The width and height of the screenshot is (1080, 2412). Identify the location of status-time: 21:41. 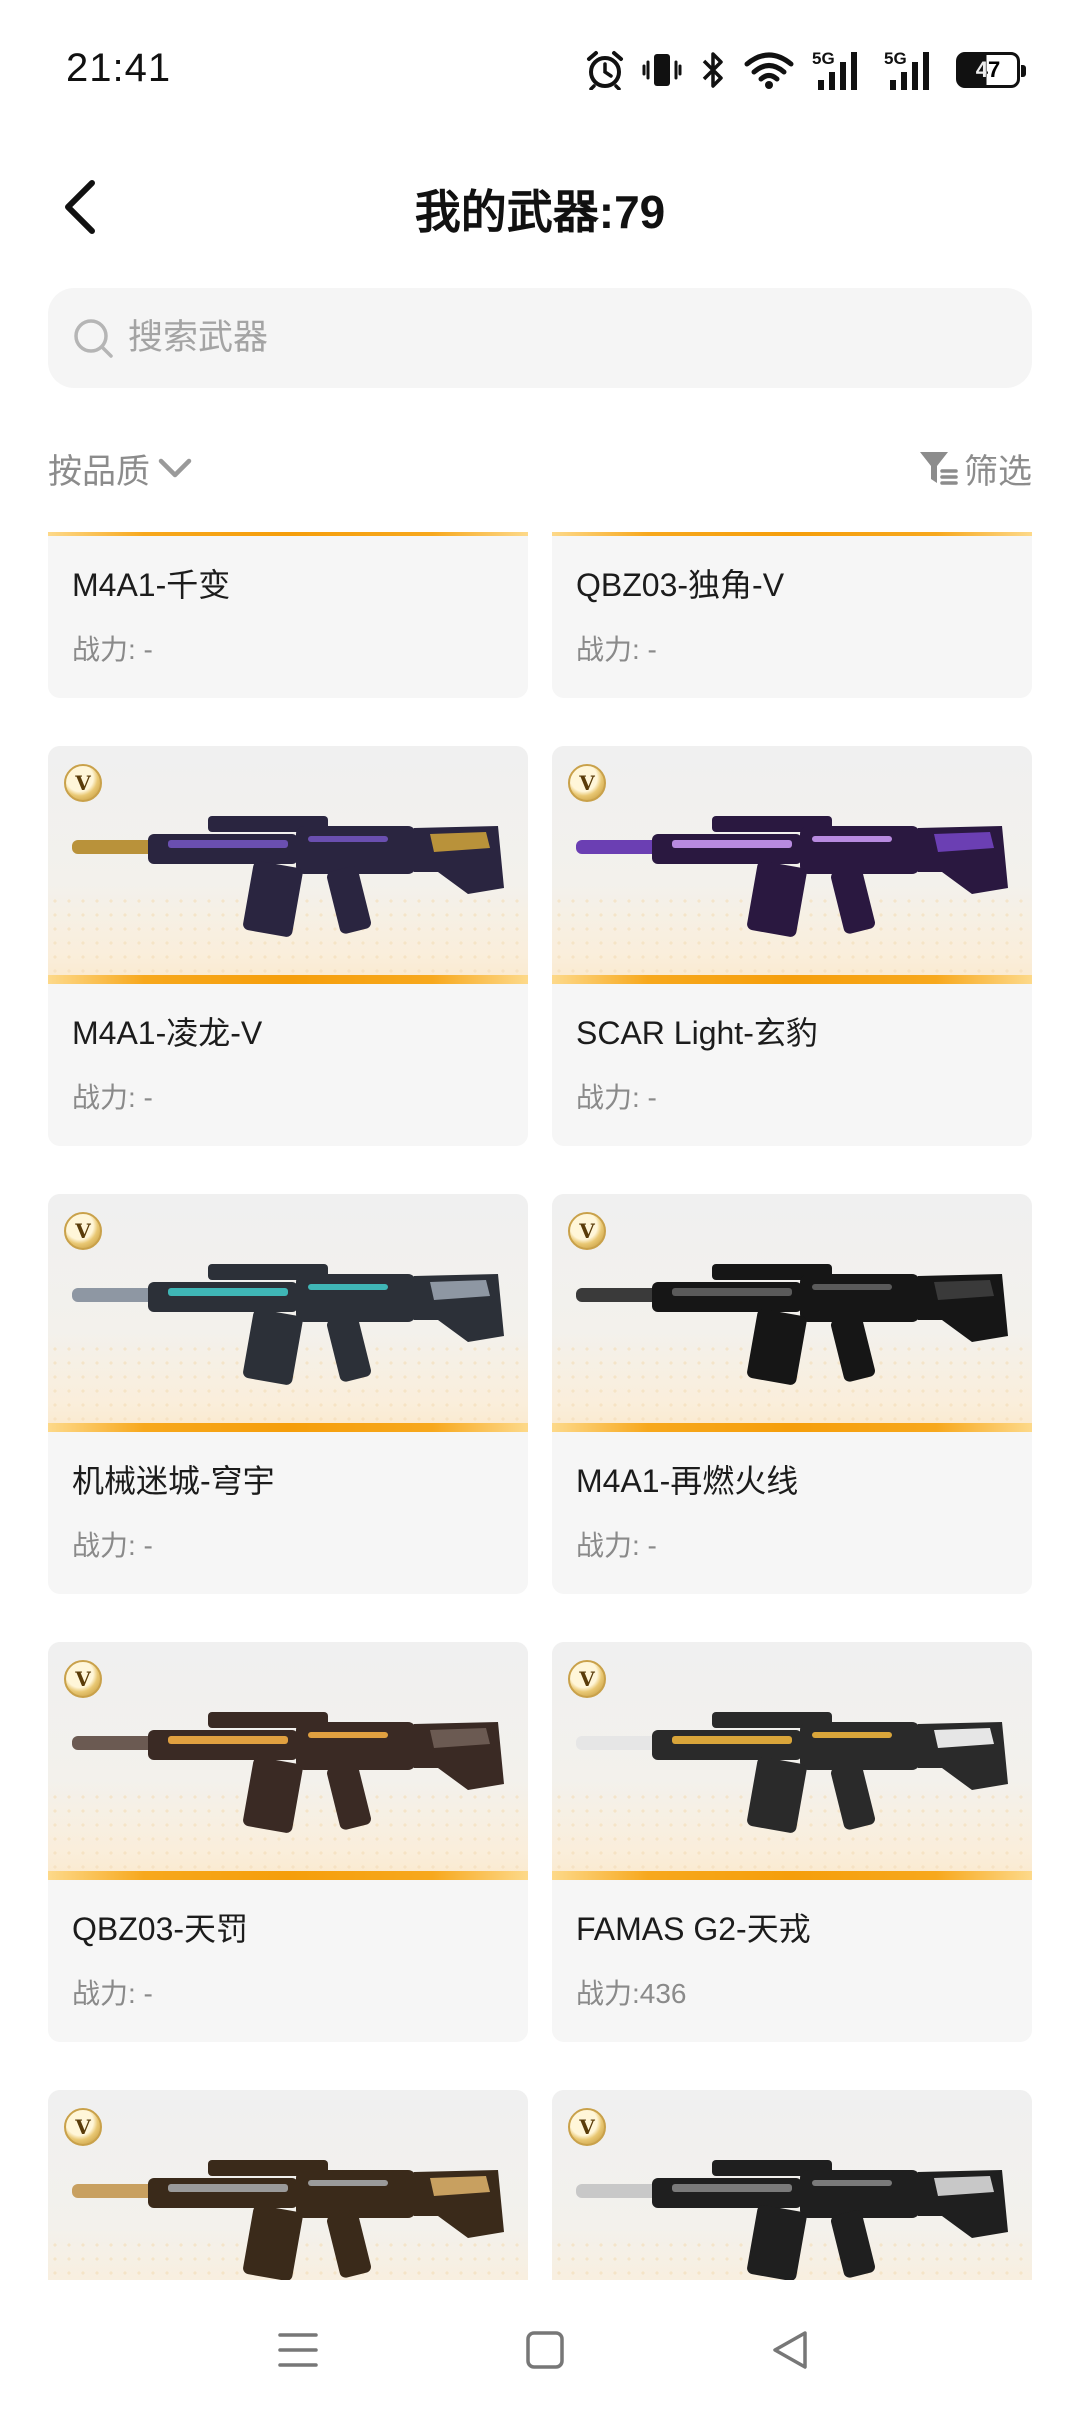
(119, 68).